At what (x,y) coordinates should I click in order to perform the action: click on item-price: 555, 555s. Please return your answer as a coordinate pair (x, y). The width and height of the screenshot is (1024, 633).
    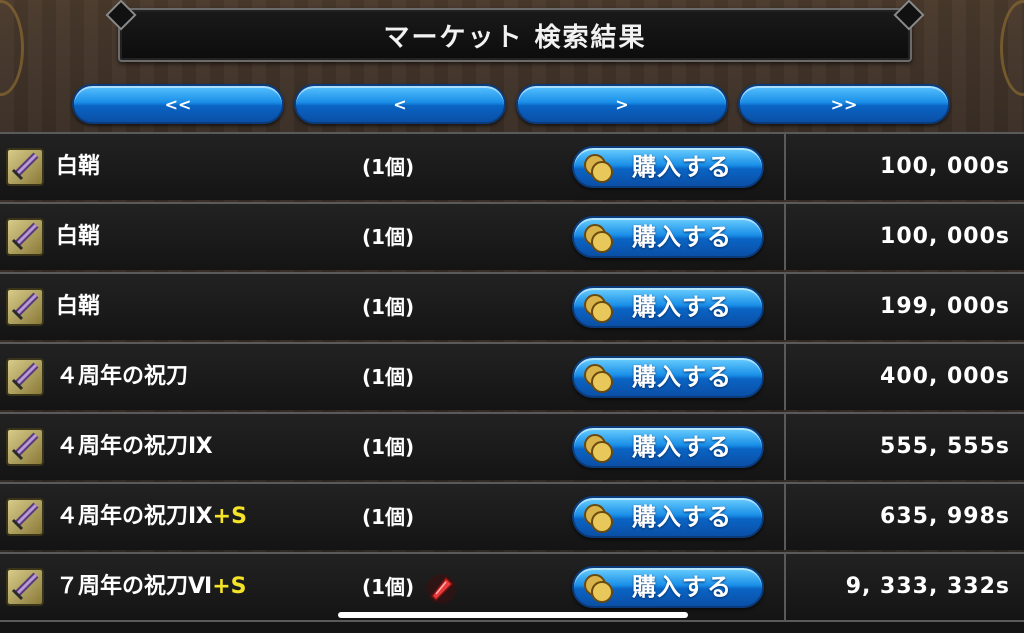
    Looking at the image, I should click on (945, 446).